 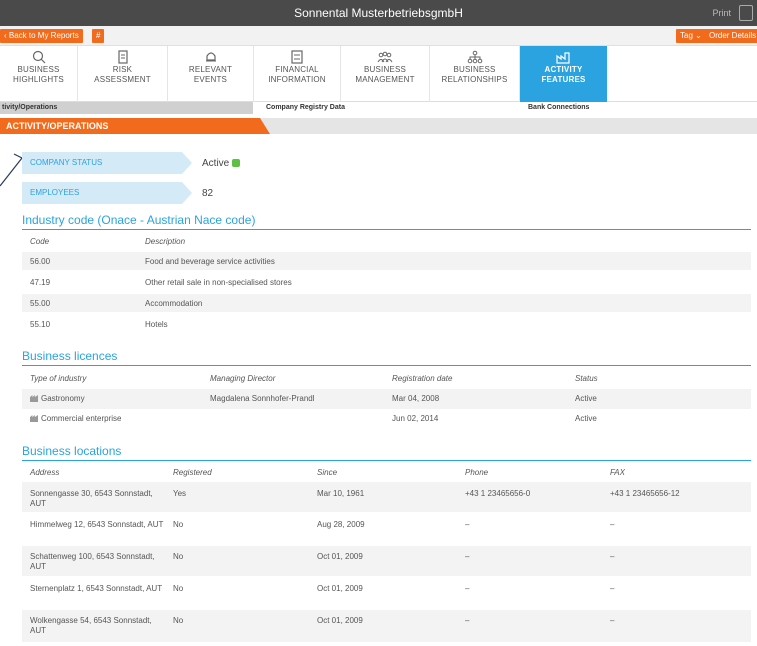 I want to click on subtab-bank-connections: Bank Connections, so click(x=558, y=107).